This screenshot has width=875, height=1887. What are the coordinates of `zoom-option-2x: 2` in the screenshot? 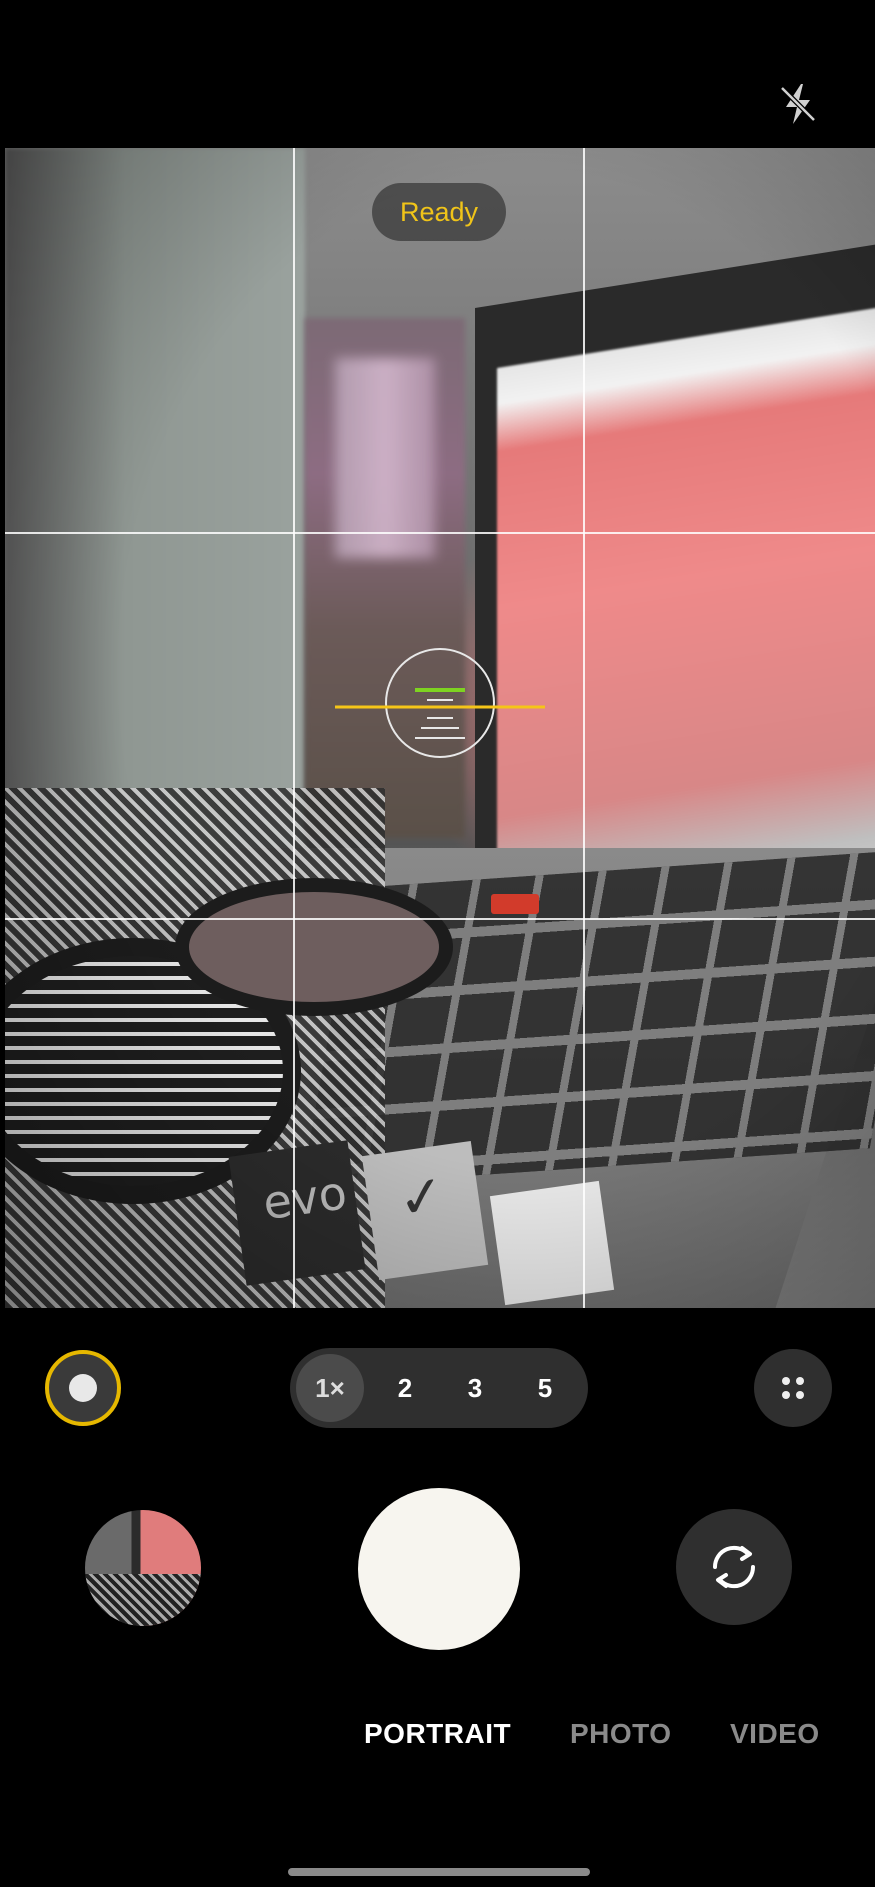 It's located at (405, 1388).